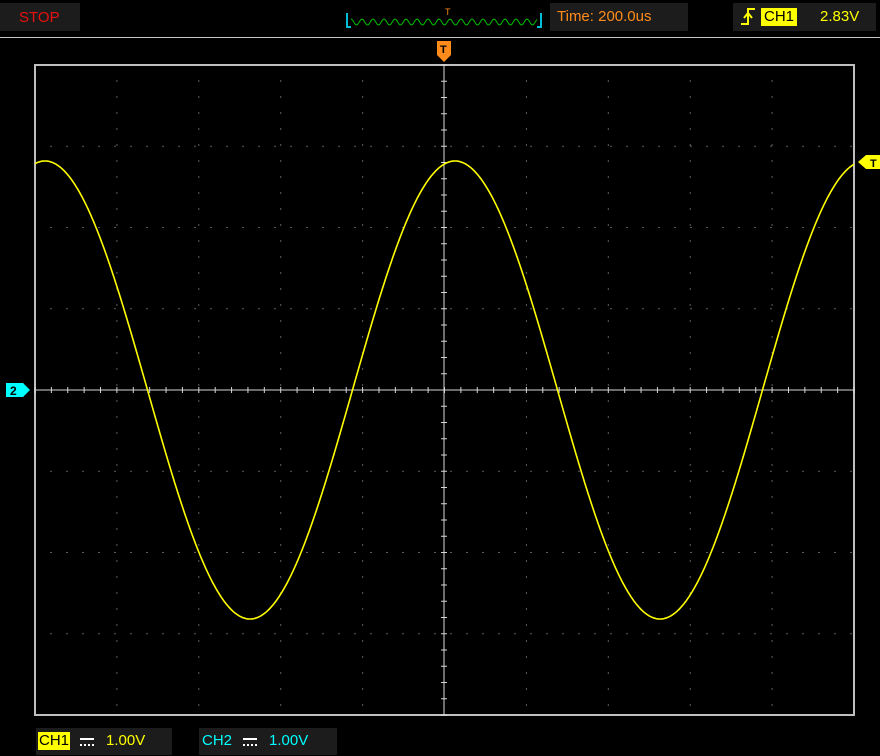 The height and width of the screenshot is (756, 880). What do you see at coordinates (448, 12) in the screenshot?
I see `overview-trigger-marker: T` at bounding box center [448, 12].